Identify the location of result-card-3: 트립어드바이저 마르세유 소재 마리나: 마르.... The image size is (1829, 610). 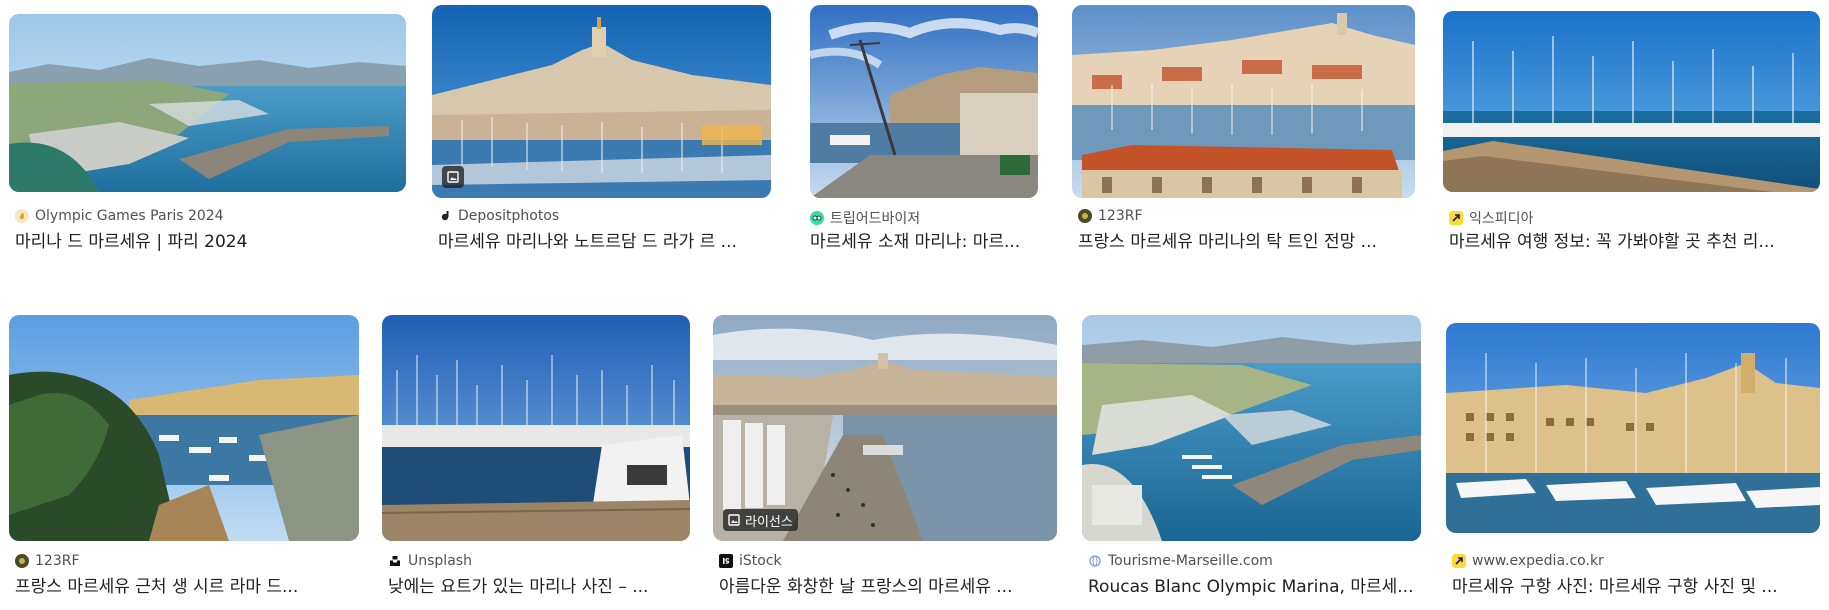
(921, 128).